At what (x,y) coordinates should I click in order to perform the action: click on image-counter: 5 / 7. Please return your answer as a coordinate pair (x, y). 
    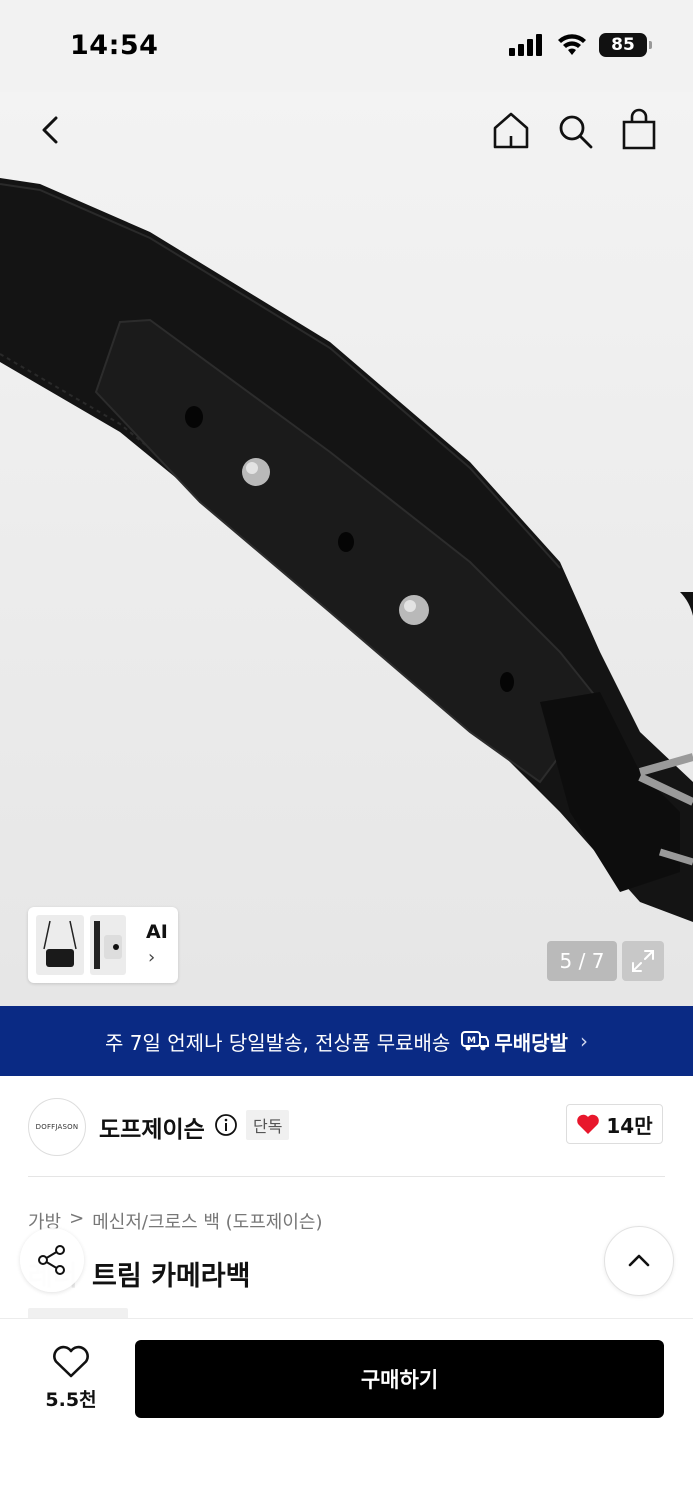
    Looking at the image, I should click on (582, 961).